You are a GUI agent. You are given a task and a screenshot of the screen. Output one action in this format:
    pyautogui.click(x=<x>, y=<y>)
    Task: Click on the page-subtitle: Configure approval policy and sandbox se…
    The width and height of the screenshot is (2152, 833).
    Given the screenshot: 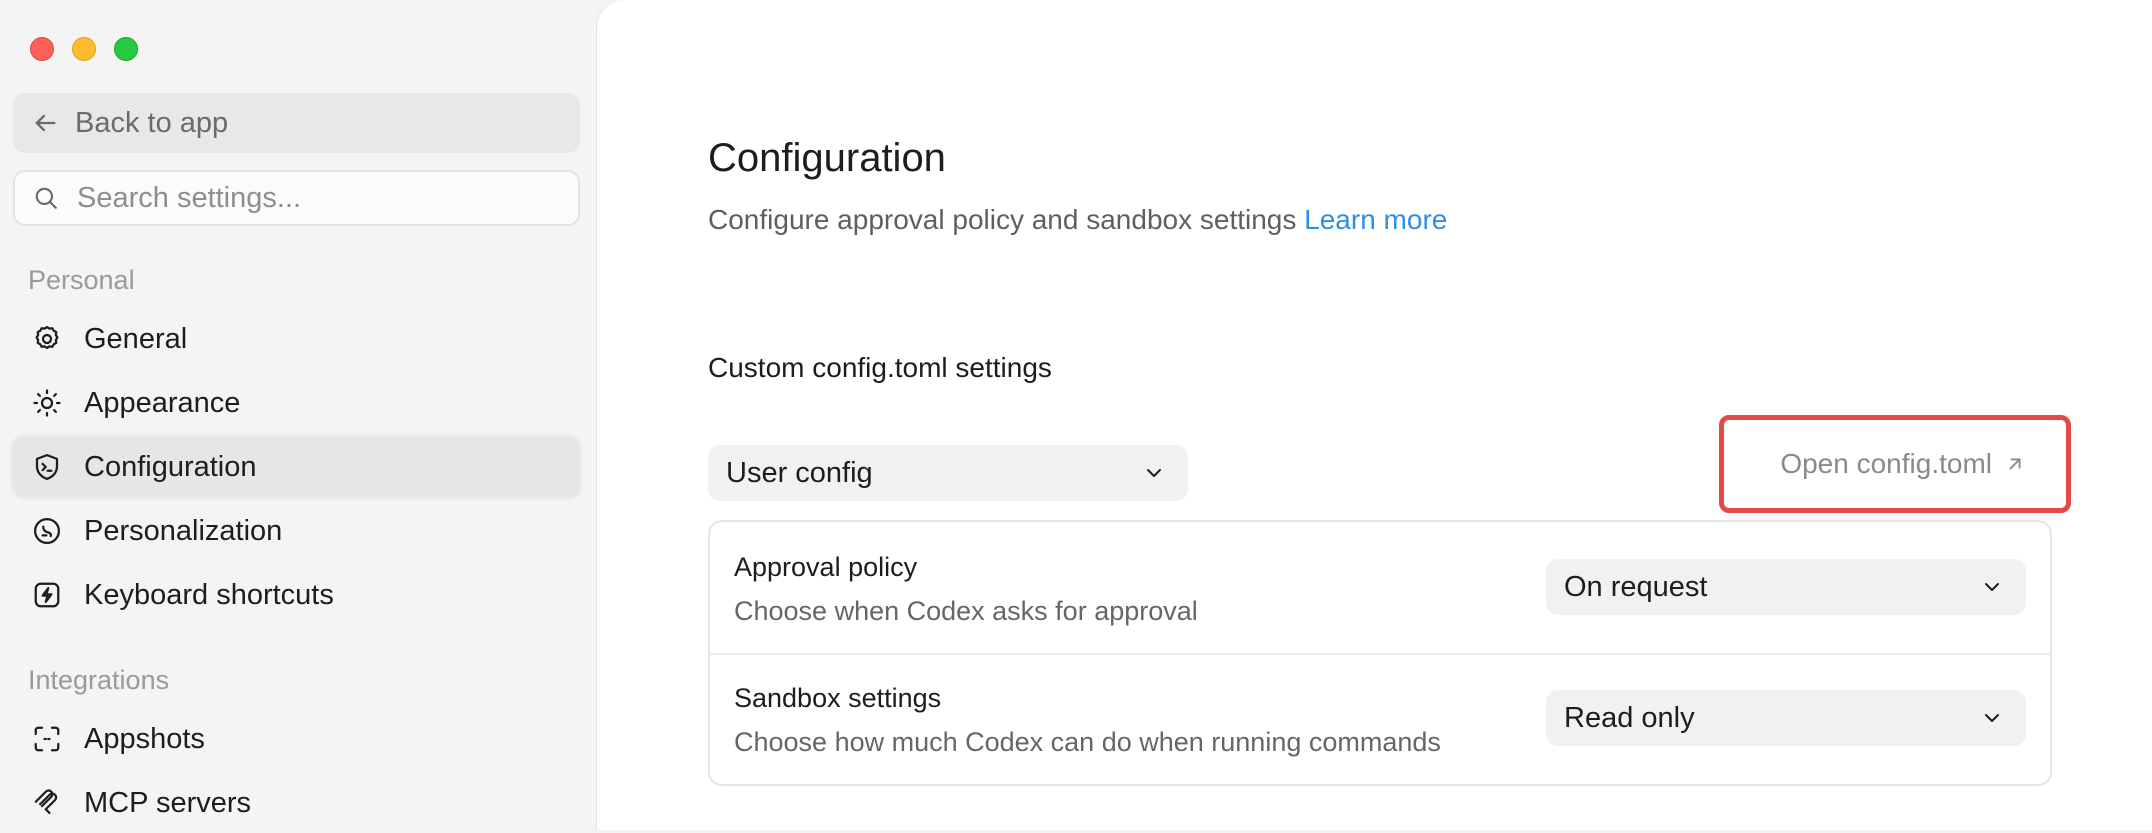 What is the action you would take?
    pyautogui.click(x=1077, y=220)
    